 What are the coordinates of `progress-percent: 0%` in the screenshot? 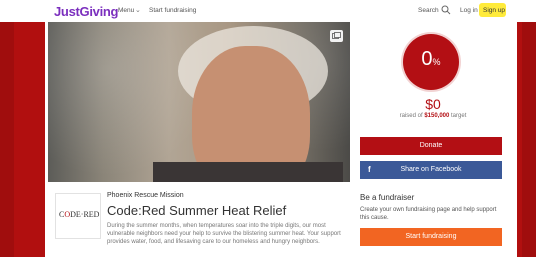 It's located at (431, 59).